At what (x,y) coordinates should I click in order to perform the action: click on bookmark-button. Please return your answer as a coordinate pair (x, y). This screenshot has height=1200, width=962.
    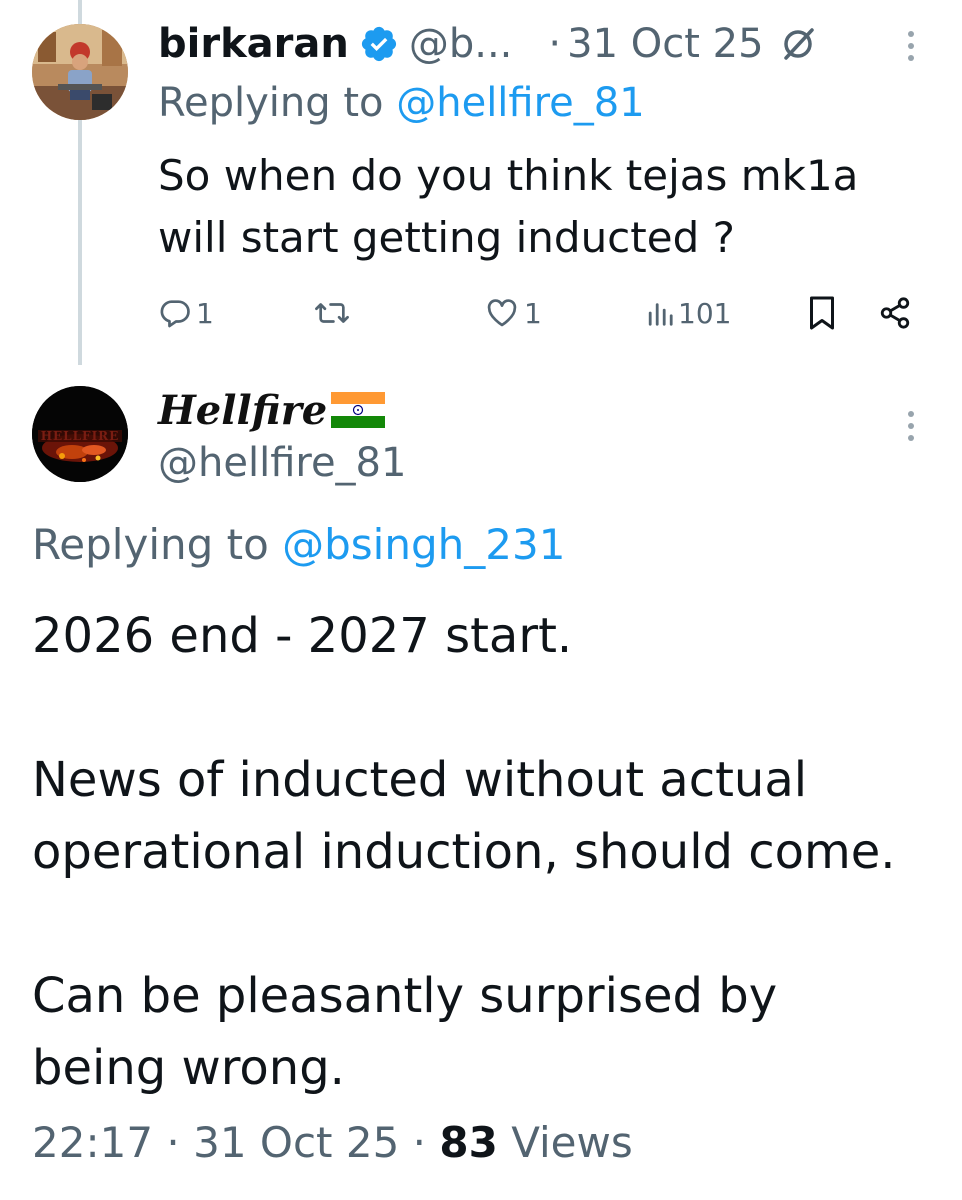
    Looking at the image, I should click on (822, 313).